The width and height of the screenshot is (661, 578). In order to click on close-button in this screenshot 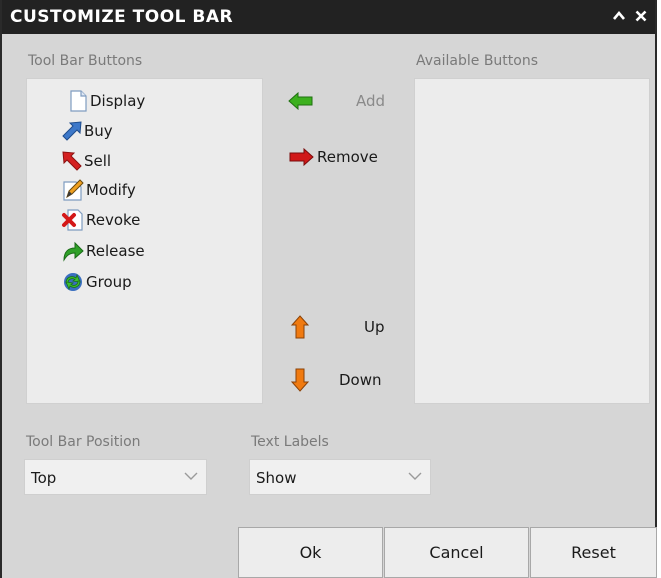, I will do `click(641, 16)`.